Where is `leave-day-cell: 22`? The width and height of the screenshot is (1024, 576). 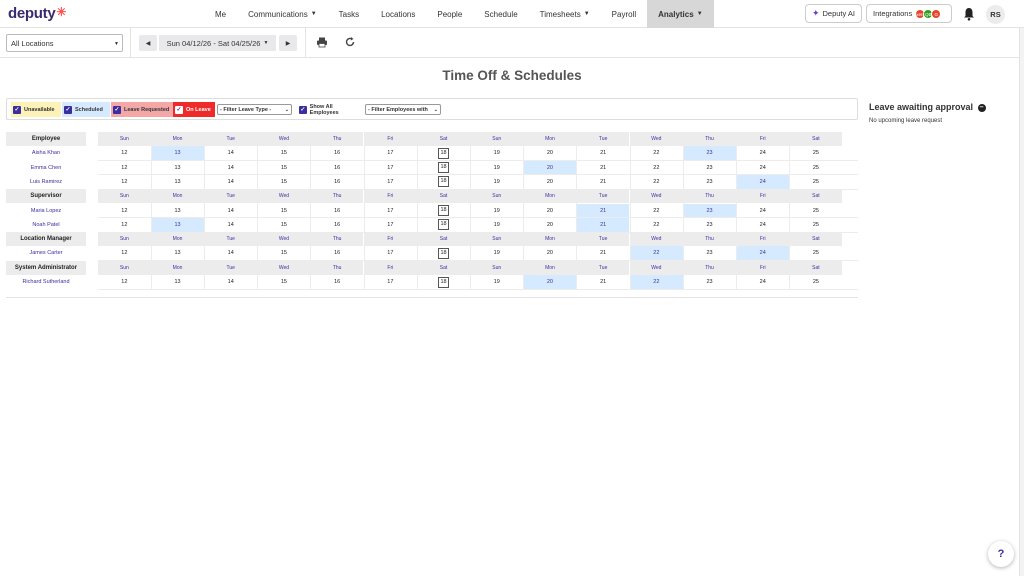 leave-day-cell: 22 is located at coordinates (656, 253).